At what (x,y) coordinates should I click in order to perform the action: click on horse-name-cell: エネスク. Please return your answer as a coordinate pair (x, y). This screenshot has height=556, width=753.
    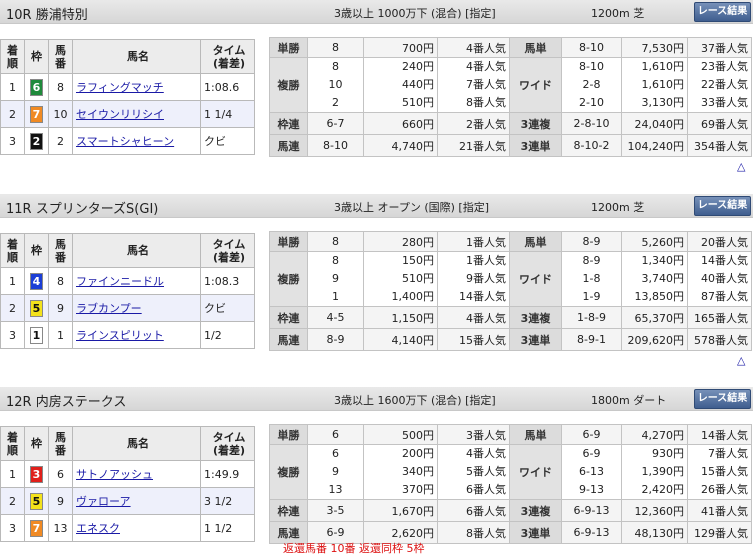
    Looking at the image, I should click on (136, 528).